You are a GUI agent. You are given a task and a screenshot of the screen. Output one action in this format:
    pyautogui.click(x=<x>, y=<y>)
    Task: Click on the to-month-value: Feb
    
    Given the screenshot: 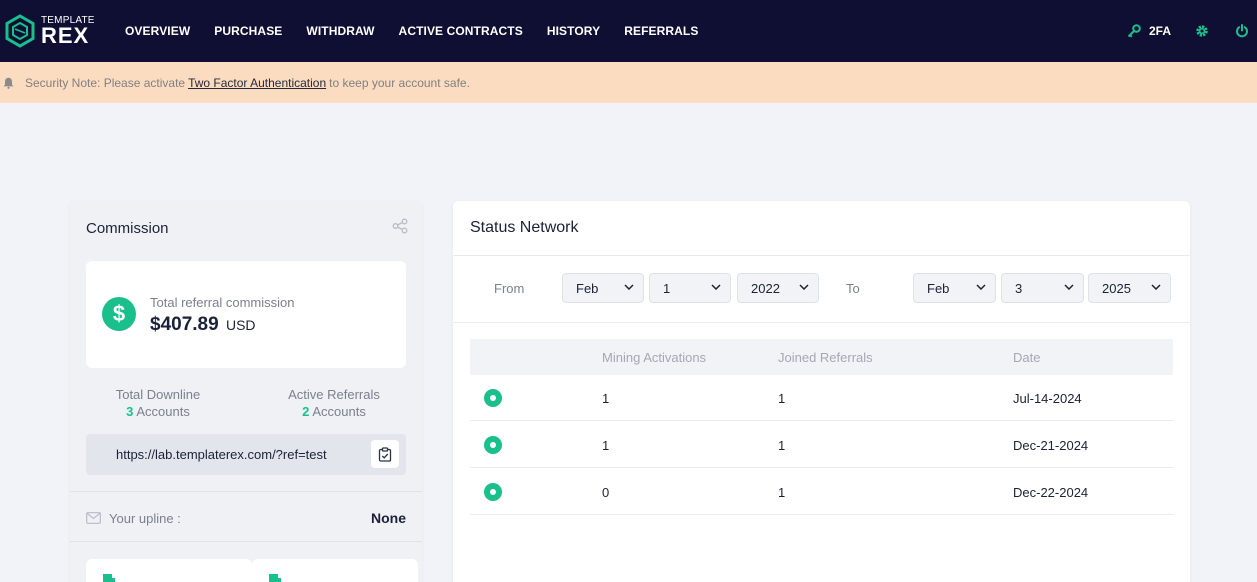 What is the action you would take?
    pyautogui.click(x=938, y=288)
    